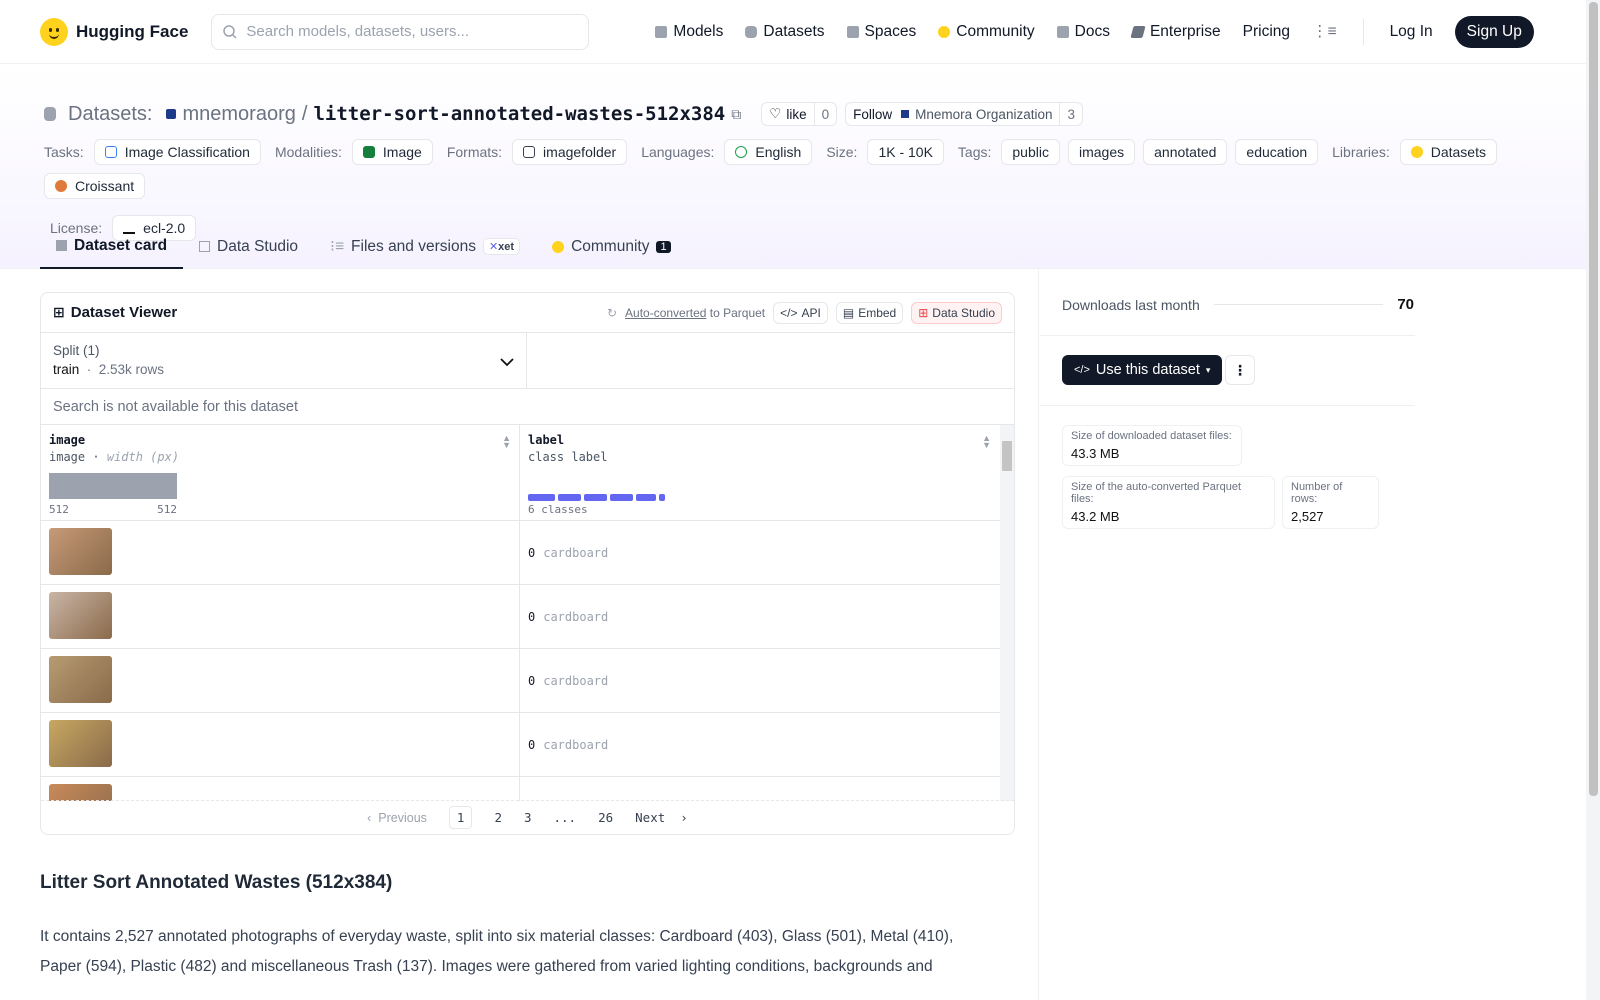 The height and width of the screenshot is (1000, 1600). Describe the element at coordinates (1593, 500) in the screenshot. I see `page-scrollbar` at that location.